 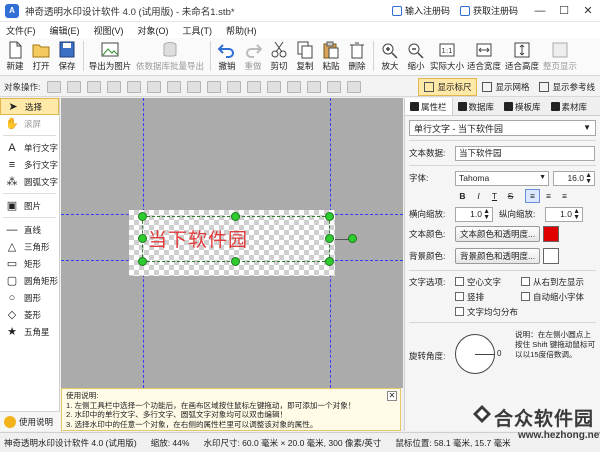 I want to click on minimize-button: —, so click(x=540, y=11).